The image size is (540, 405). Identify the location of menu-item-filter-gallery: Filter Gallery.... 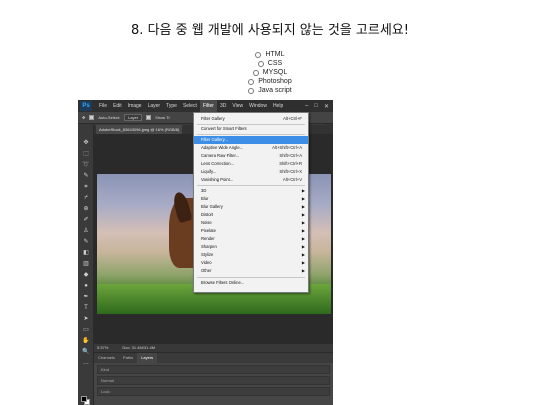
(251, 140).